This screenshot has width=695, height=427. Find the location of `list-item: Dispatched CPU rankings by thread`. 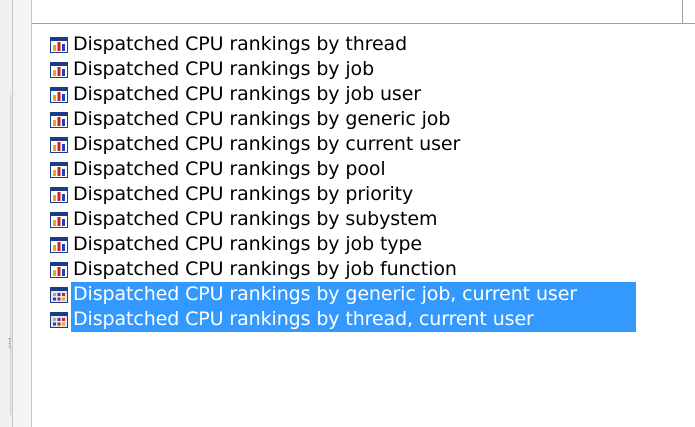

list-item: Dispatched CPU rankings by thread is located at coordinates (372, 44).